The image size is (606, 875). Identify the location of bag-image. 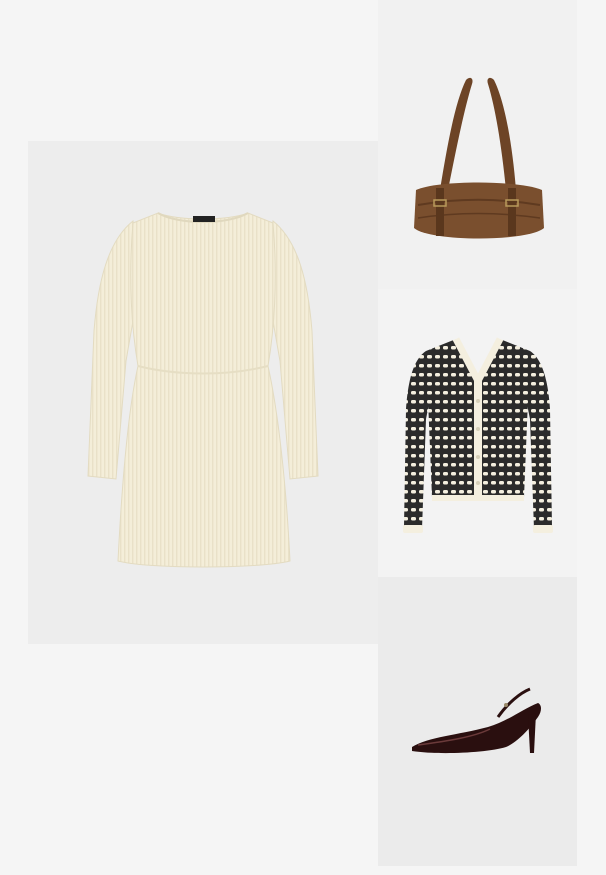
(479, 158).